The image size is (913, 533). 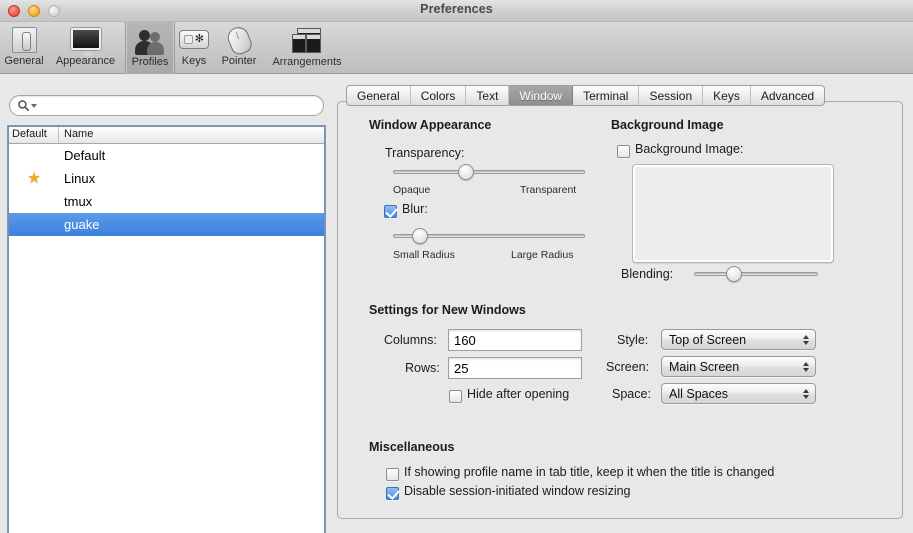 I want to click on keycap-icon, so click(x=194, y=39).